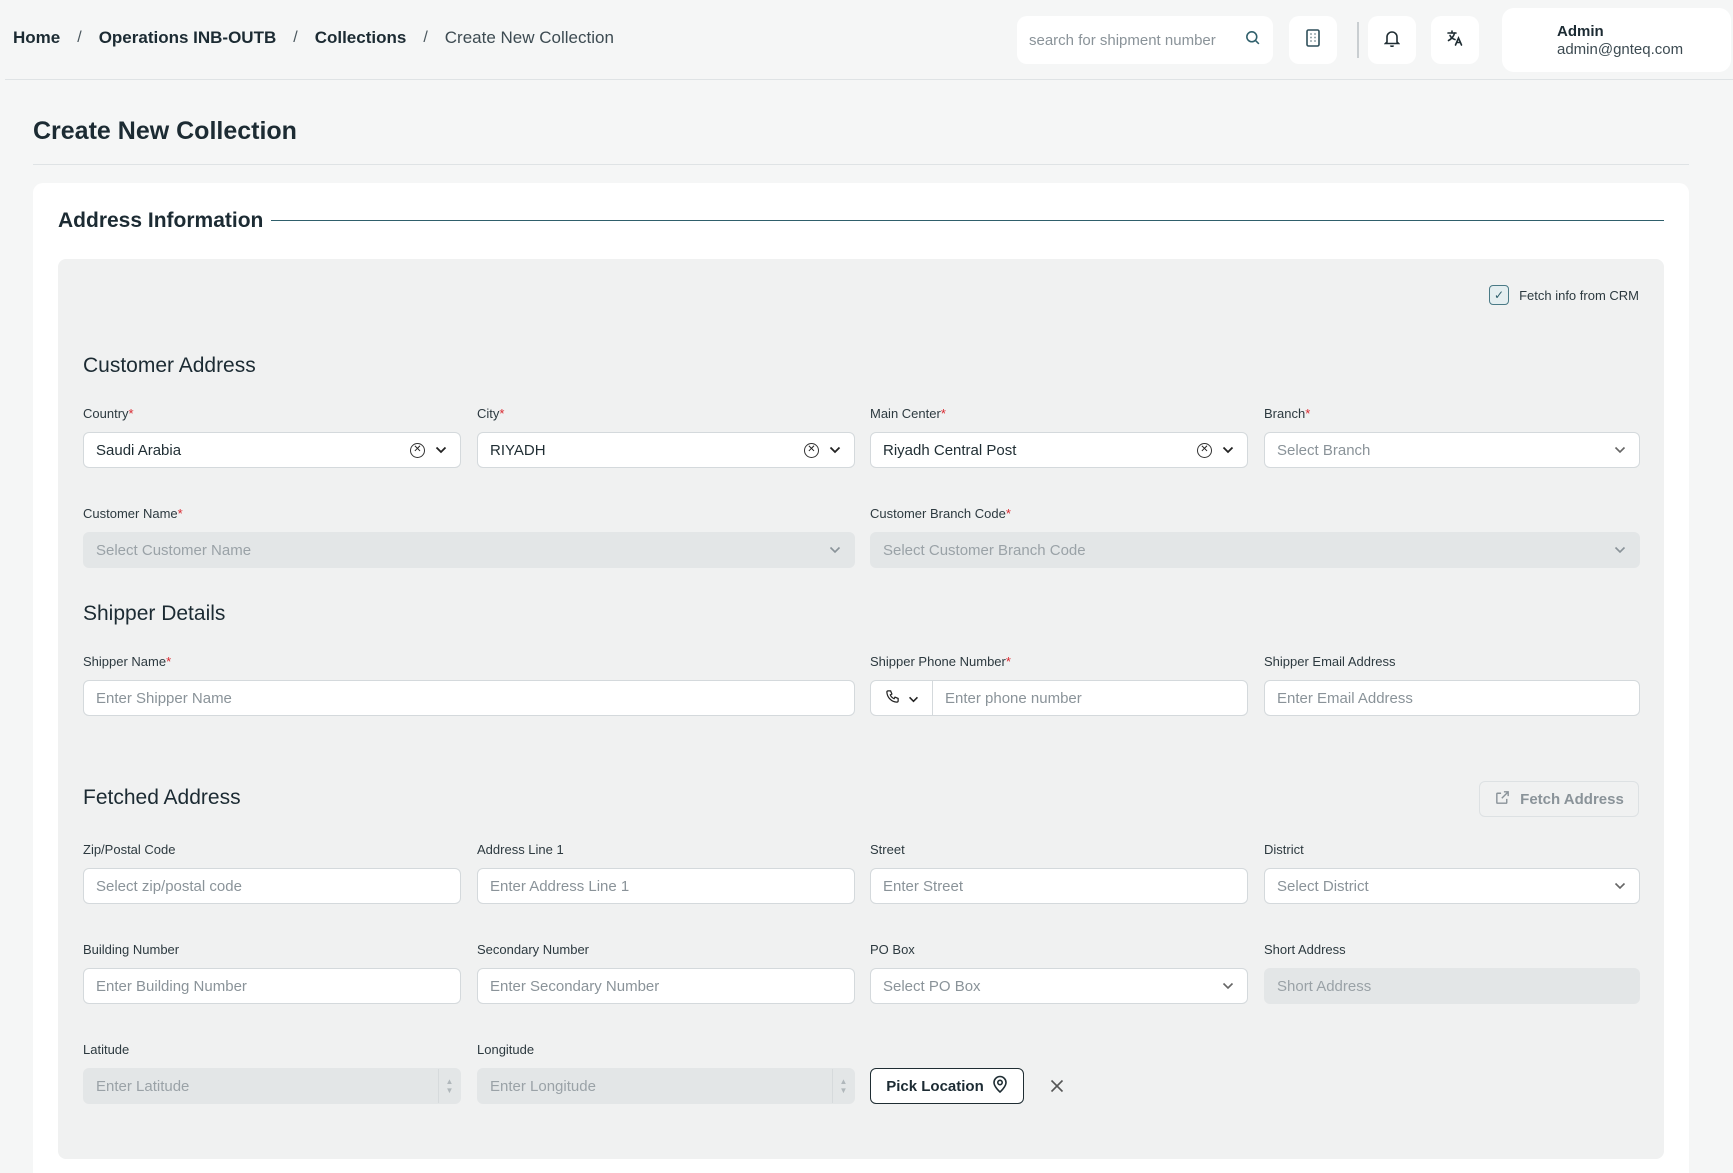  What do you see at coordinates (188, 38) in the screenshot?
I see `breadcrumb-operations: Operations INB-OUTB` at bounding box center [188, 38].